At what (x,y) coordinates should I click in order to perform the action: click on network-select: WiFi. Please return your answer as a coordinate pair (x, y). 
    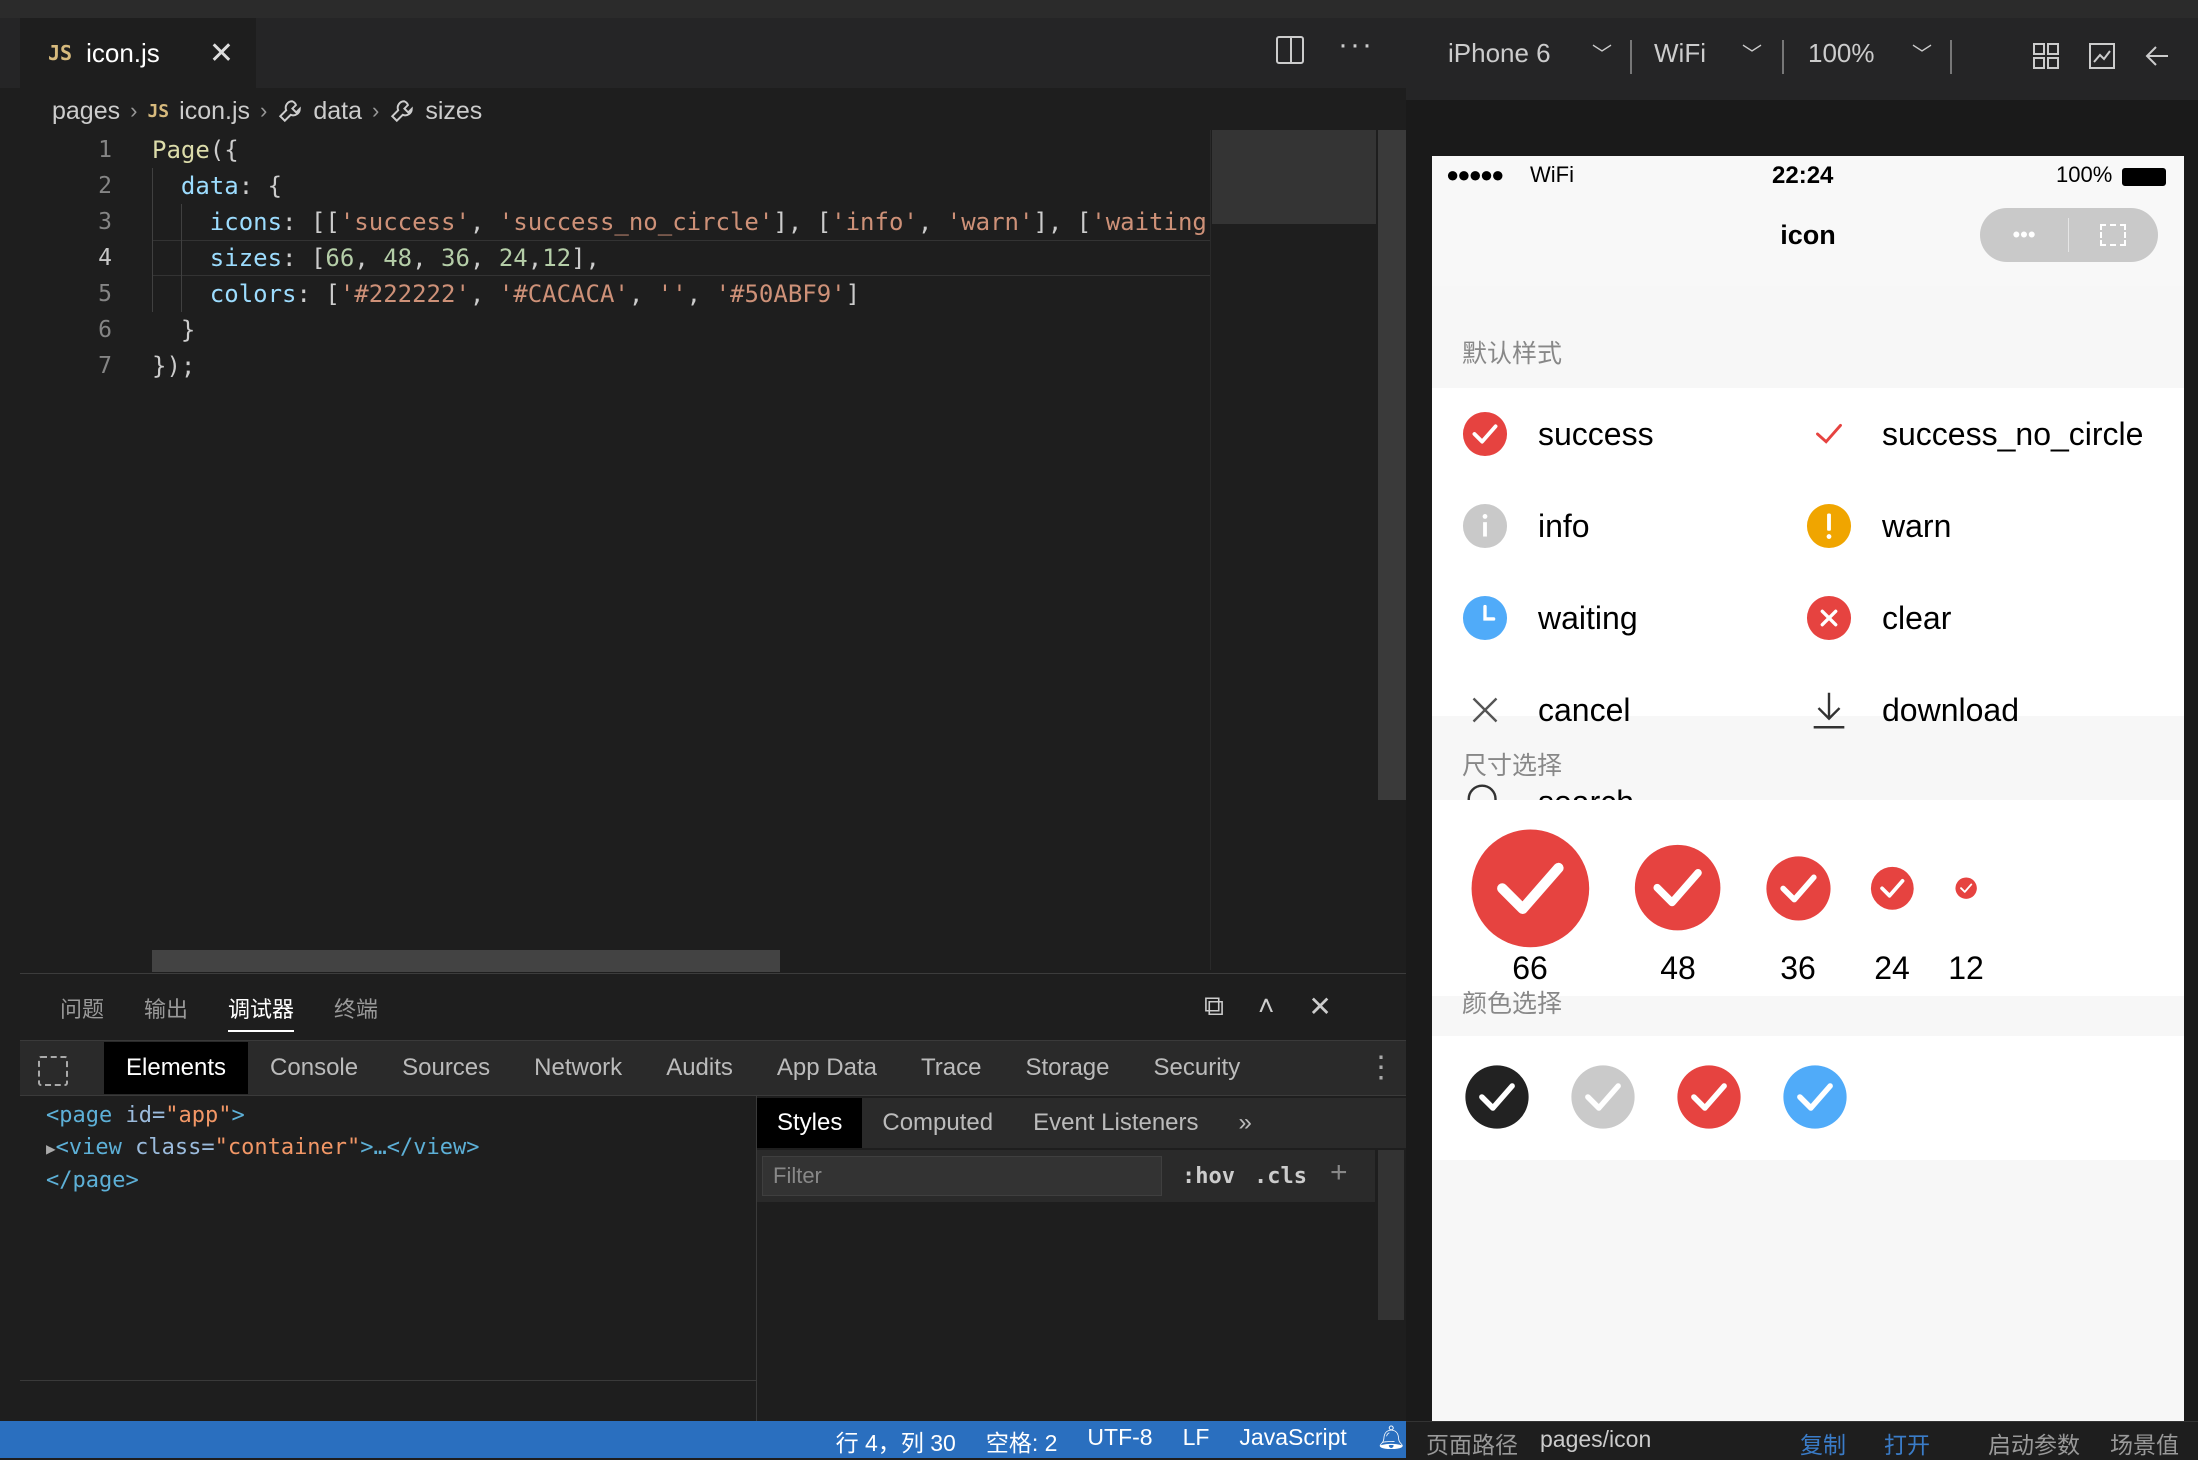
    Looking at the image, I should click on (1680, 53).